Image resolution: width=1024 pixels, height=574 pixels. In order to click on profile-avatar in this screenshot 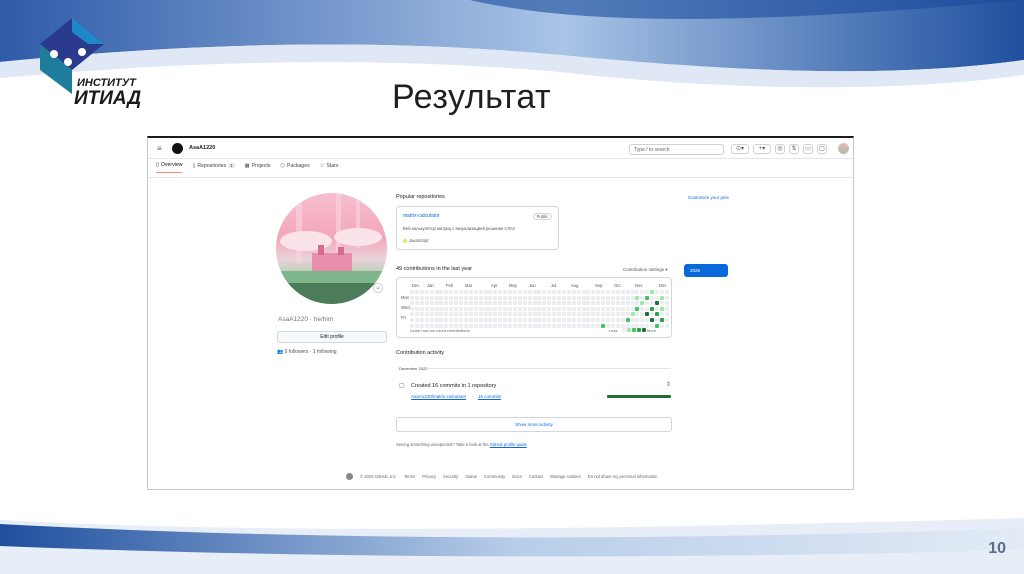, I will do `click(331, 248)`.